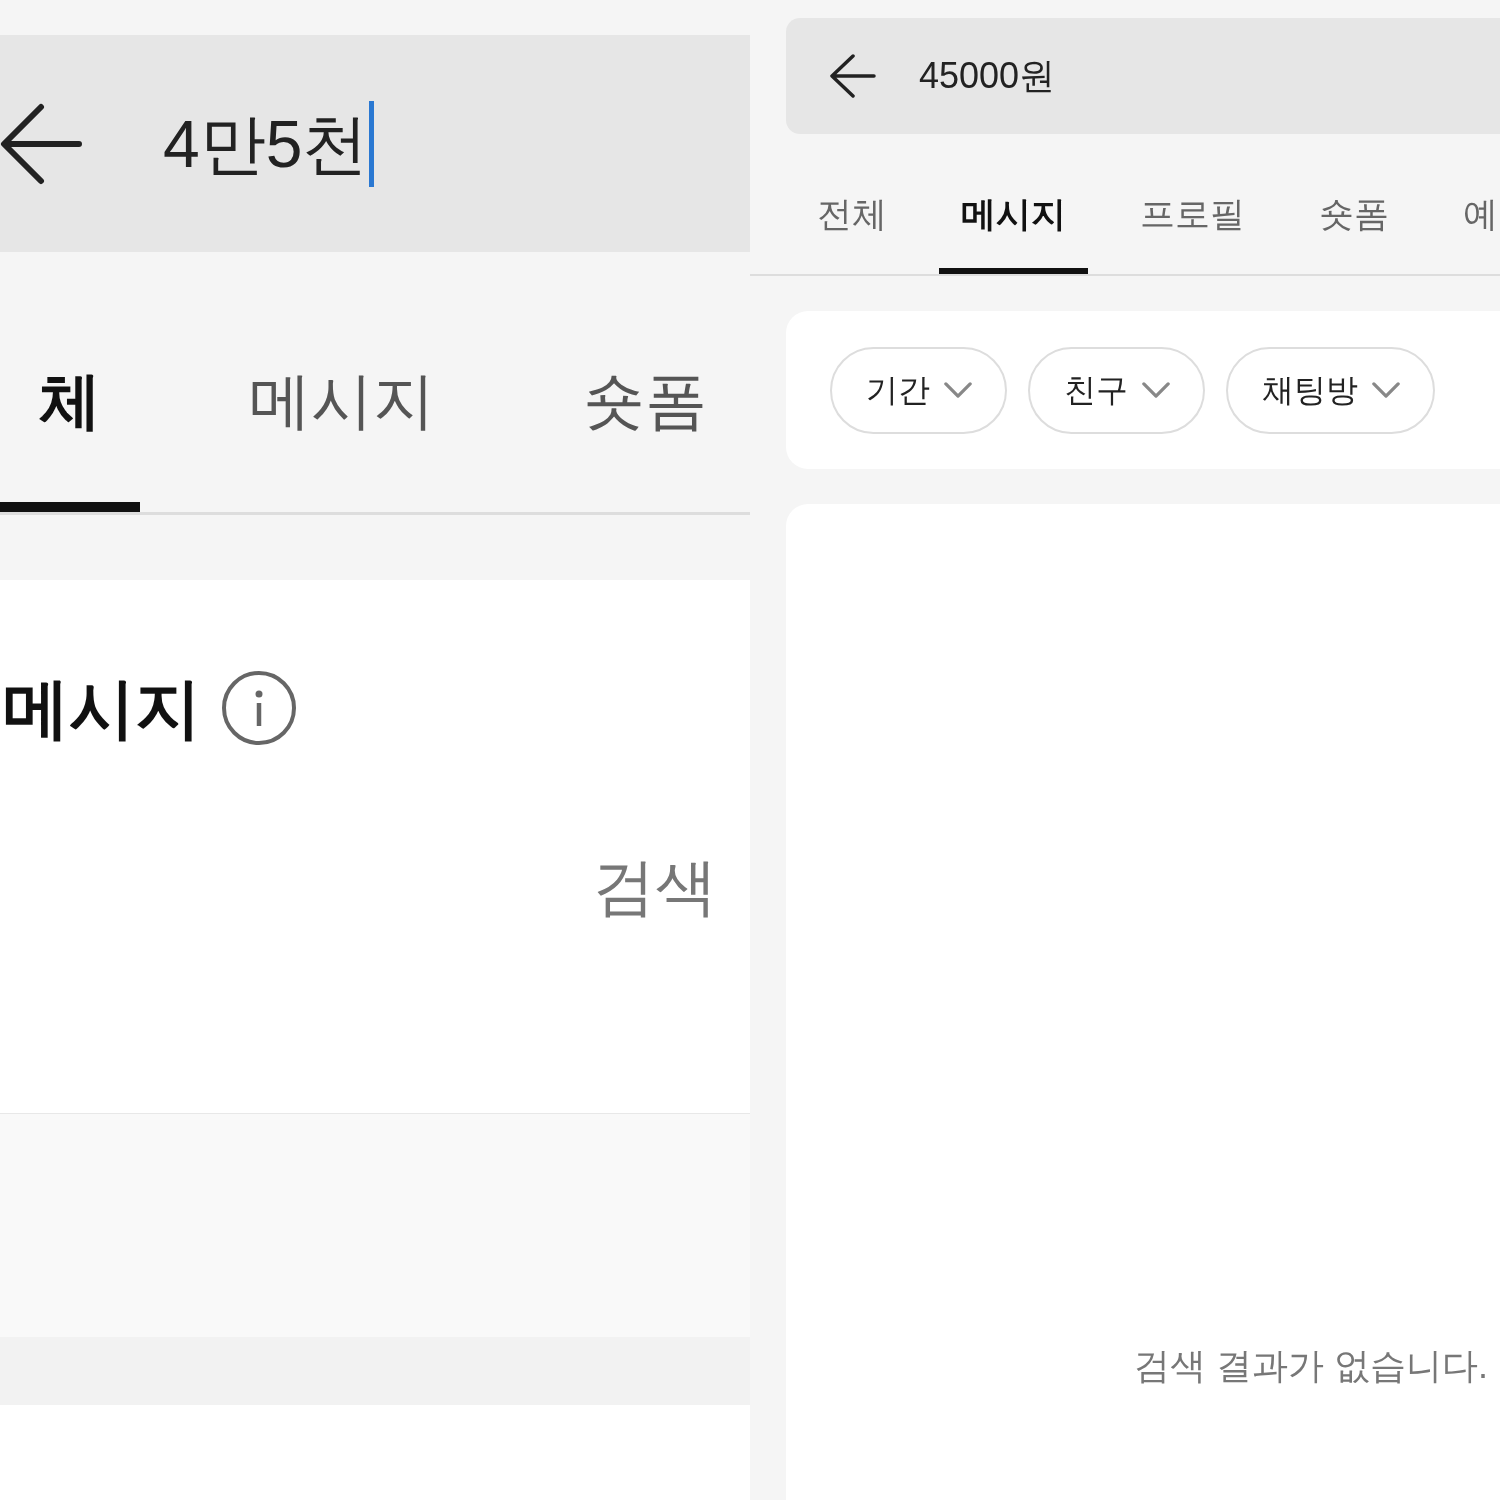  Describe the element at coordinates (655, 887) in the screenshot. I see `empty-state-text: 검색` at that location.